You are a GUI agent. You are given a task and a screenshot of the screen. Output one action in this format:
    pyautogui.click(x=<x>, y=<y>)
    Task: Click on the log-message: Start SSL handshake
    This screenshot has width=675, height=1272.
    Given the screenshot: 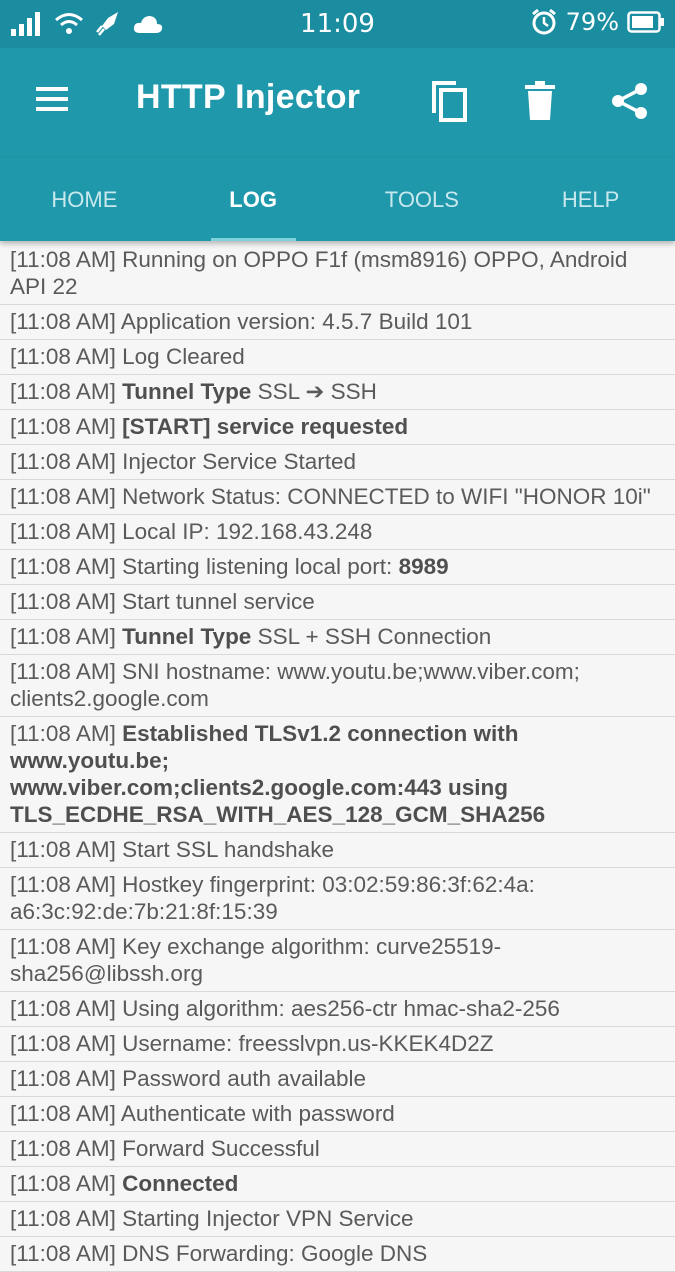 What is the action you would take?
    pyautogui.click(x=228, y=849)
    